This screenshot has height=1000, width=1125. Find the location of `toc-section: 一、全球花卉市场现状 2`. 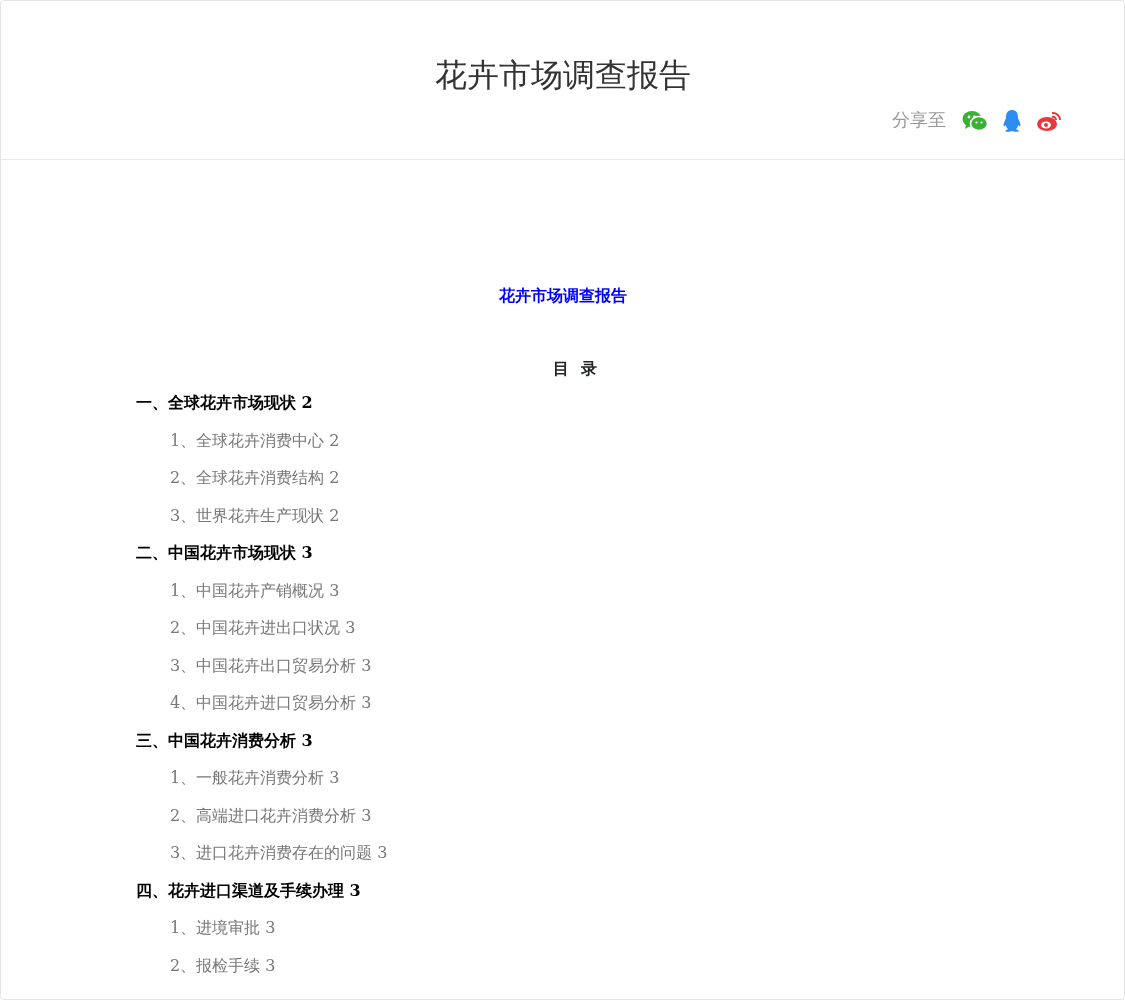

toc-section: 一、全球花卉市场现状 2 is located at coordinates (224, 402).